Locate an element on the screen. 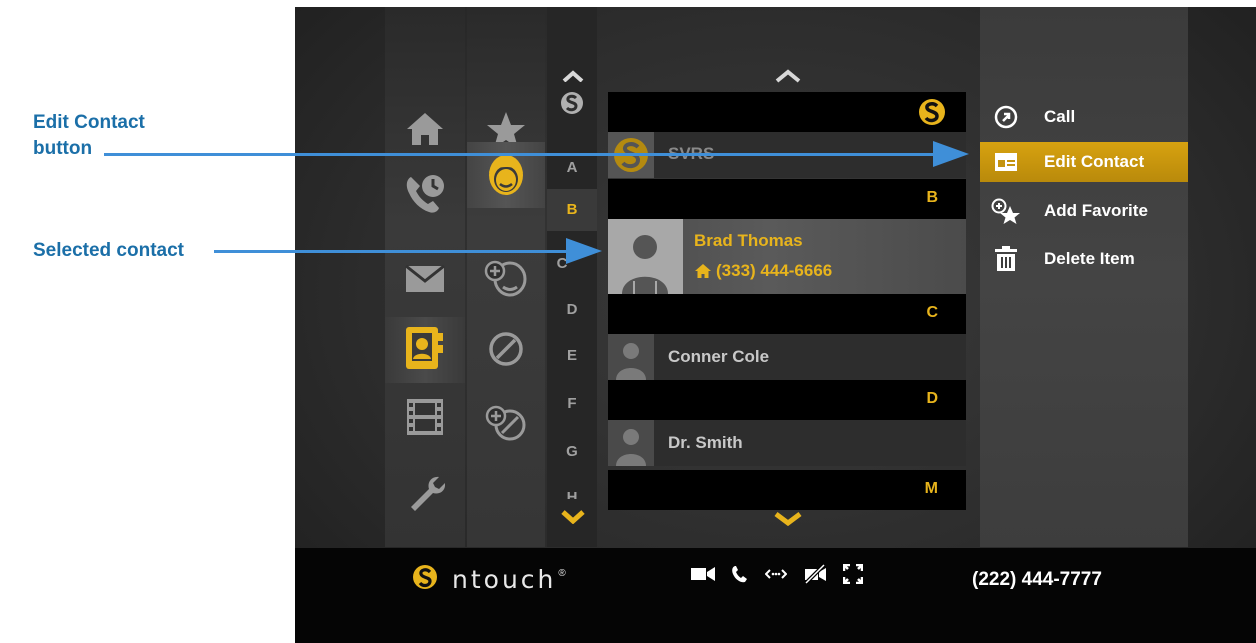 This screenshot has height=643, width=1256. contact-row-dr-smith: Dr. Smith is located at coordinates (787, 443).